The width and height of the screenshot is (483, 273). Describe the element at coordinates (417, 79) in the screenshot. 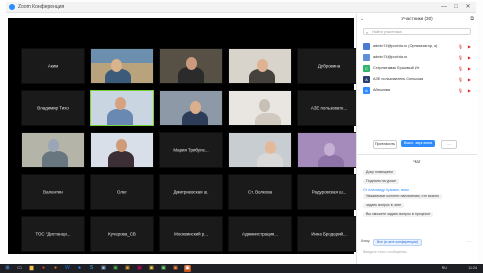

I see `participant-row: А АЗЕ пользователь Сельская 🎙 ▶` at that location.